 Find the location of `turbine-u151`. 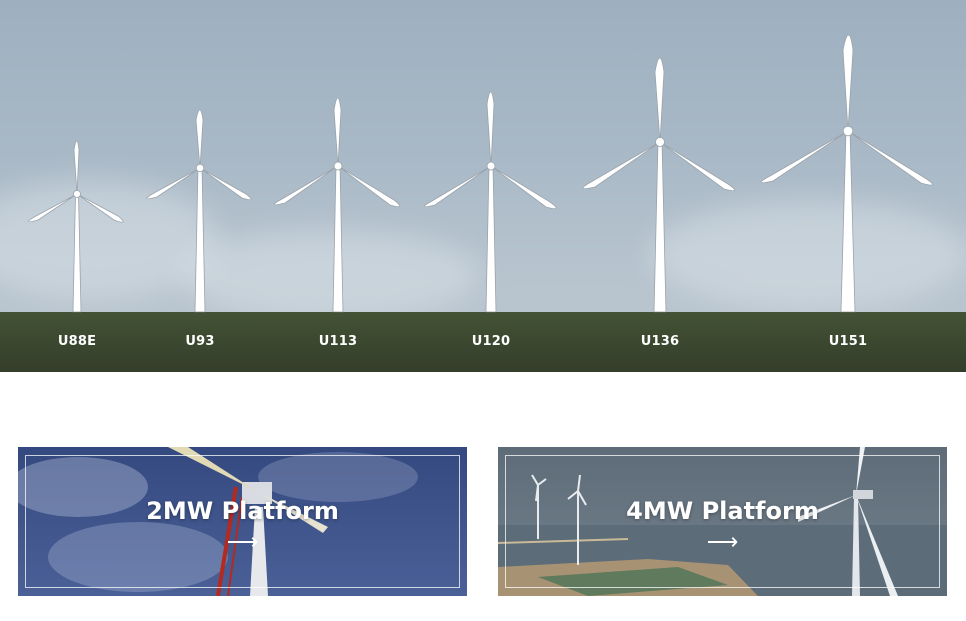

turbine-u151 is located at coordinates (846, 173).